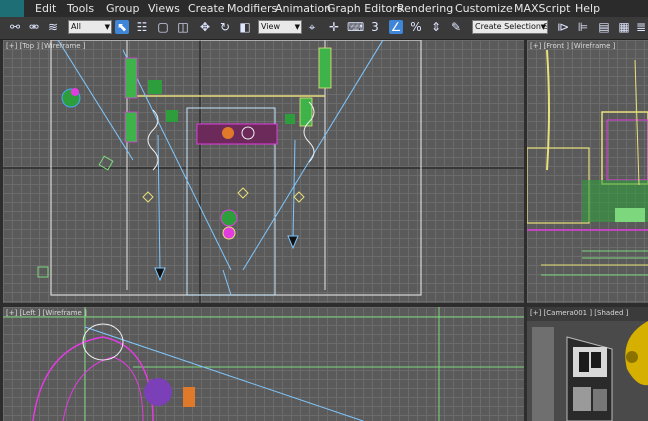 The height and width of the screenshot is (421, 648). I want to click on menu-customize: Customize, so click(484, 8).